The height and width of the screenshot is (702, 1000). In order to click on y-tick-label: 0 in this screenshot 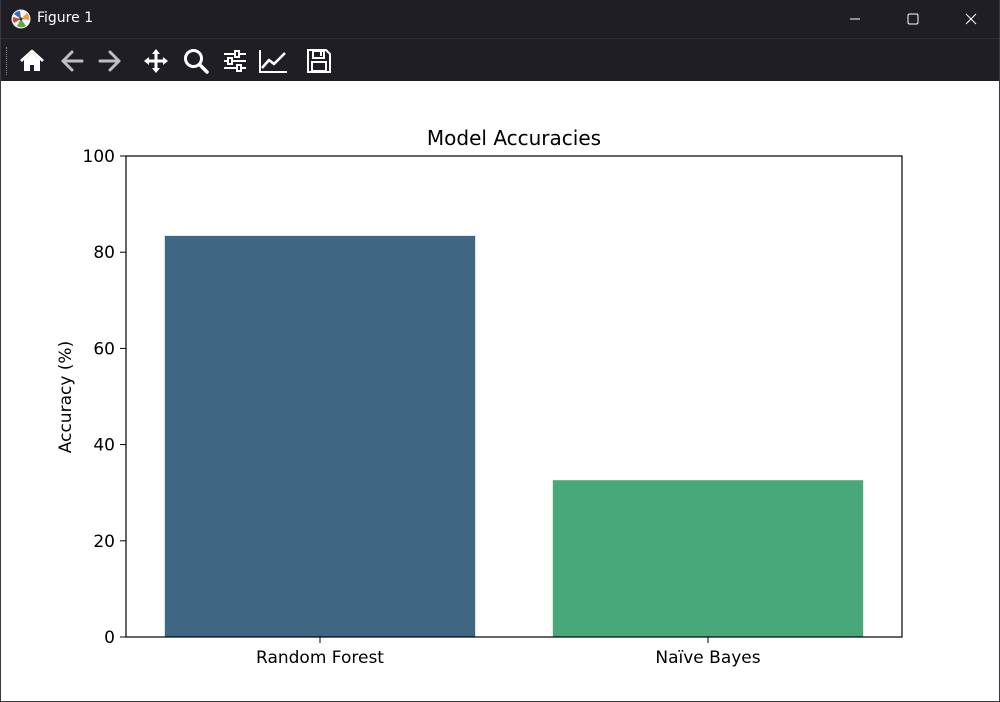, I will do `click(109, 638)`.